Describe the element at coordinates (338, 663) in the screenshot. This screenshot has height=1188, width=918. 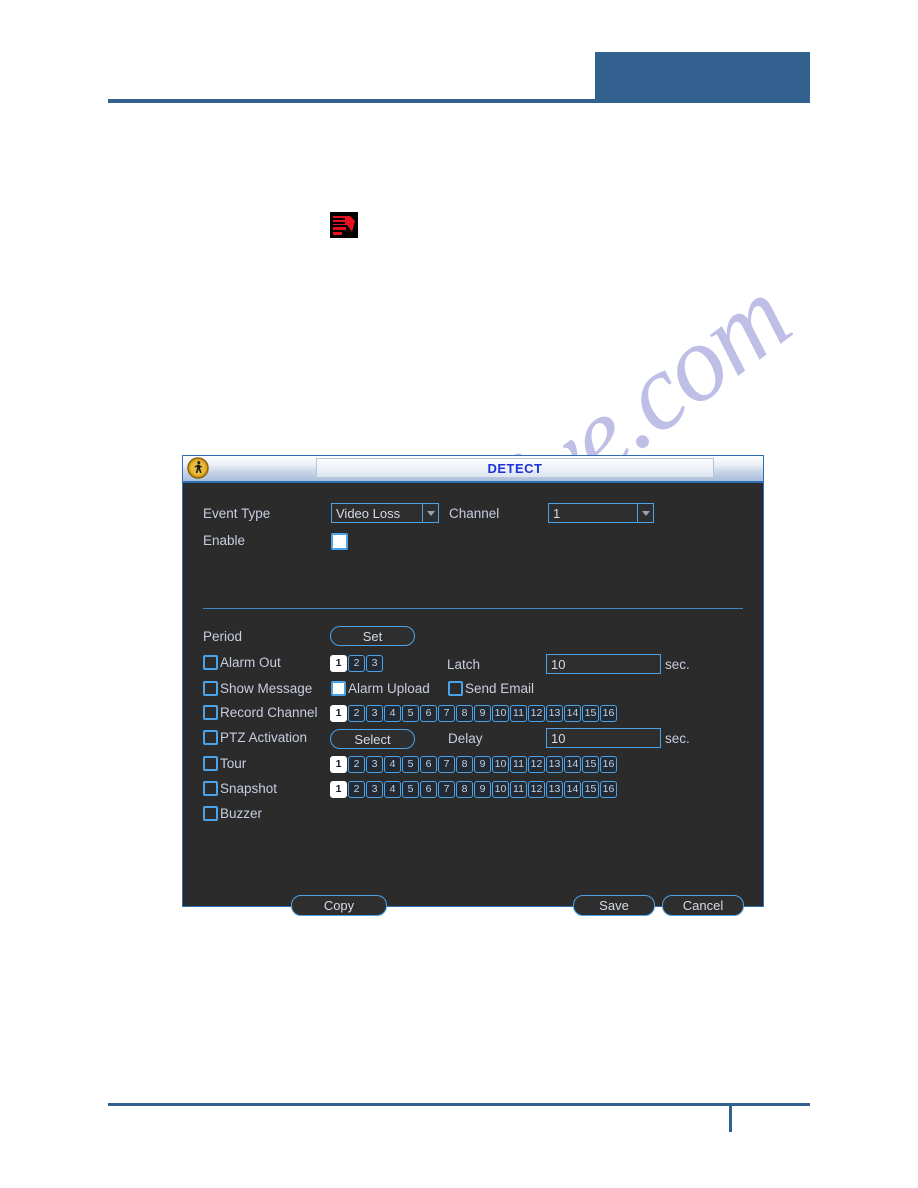
I see `alarm-out-chip: 1` at that location.